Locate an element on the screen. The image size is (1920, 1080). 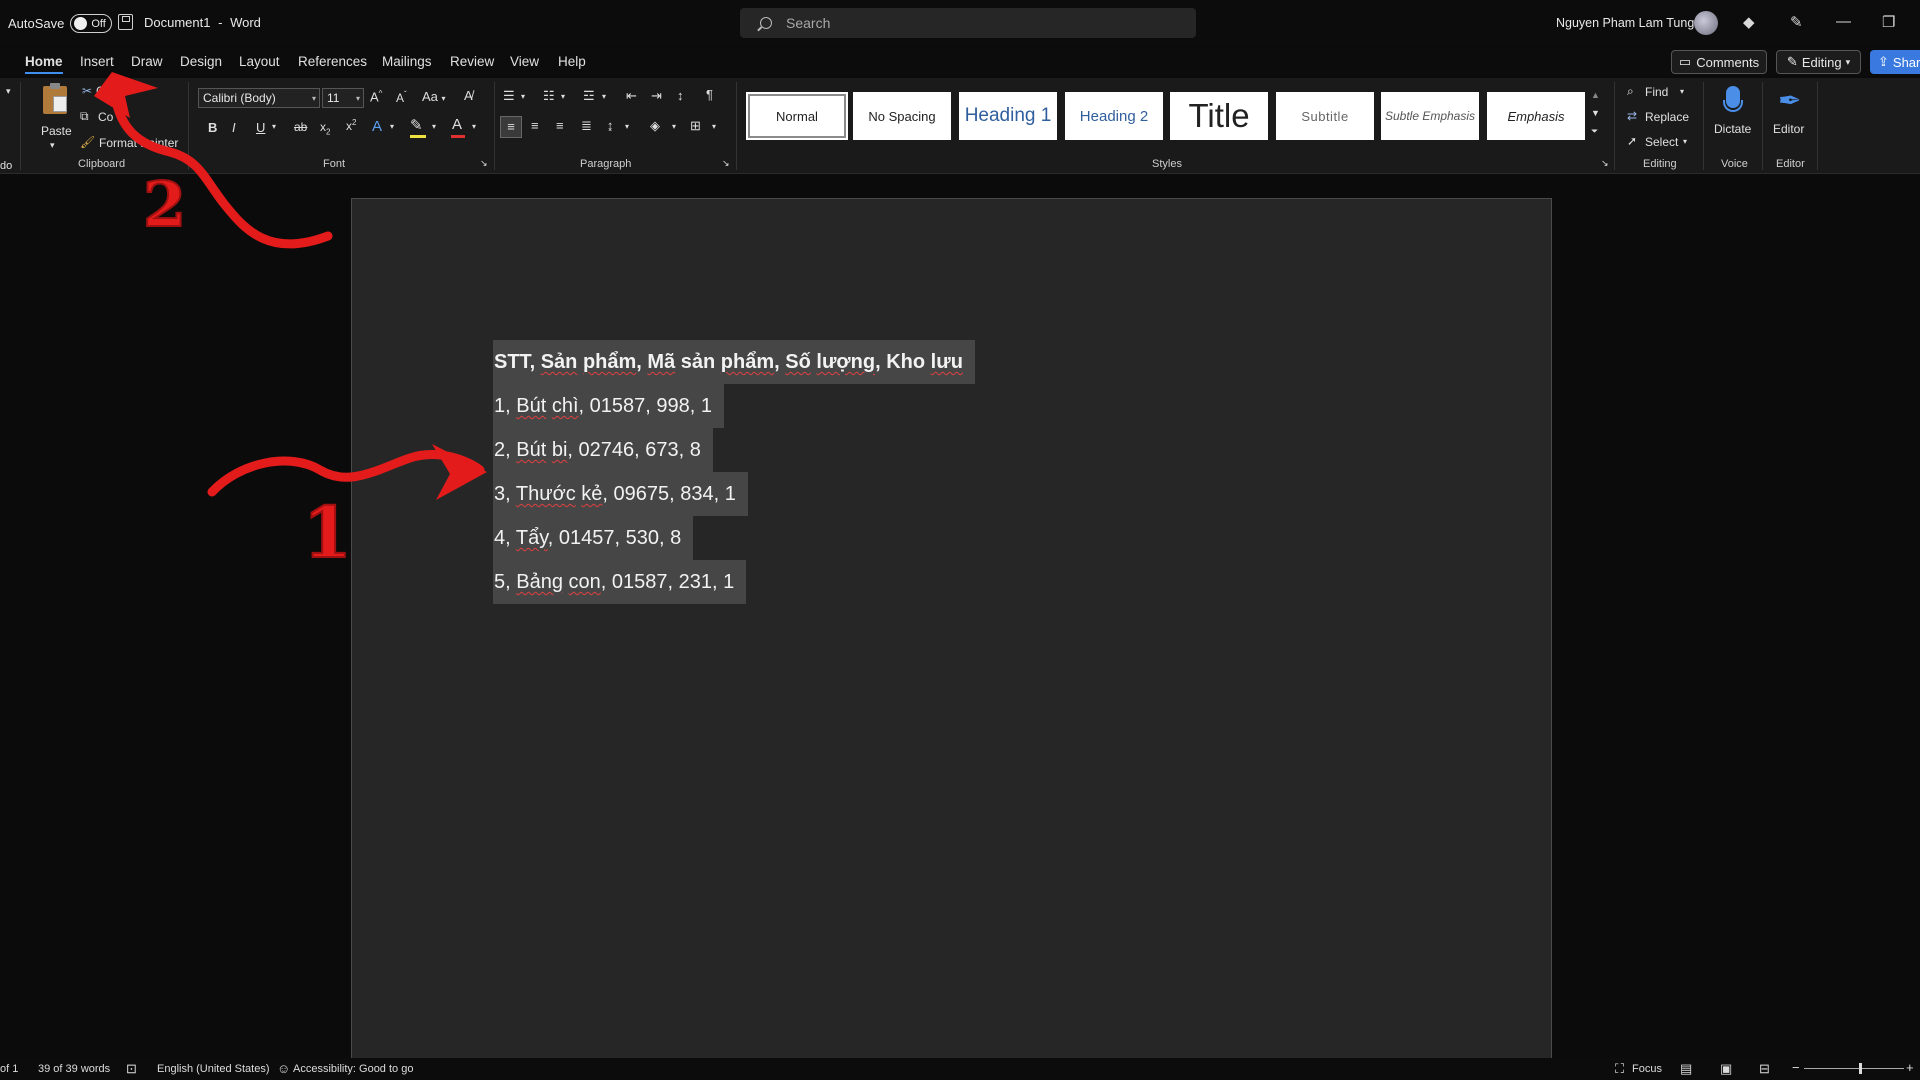
numbering-icon: ☷ is located at coordinates (549, 96).